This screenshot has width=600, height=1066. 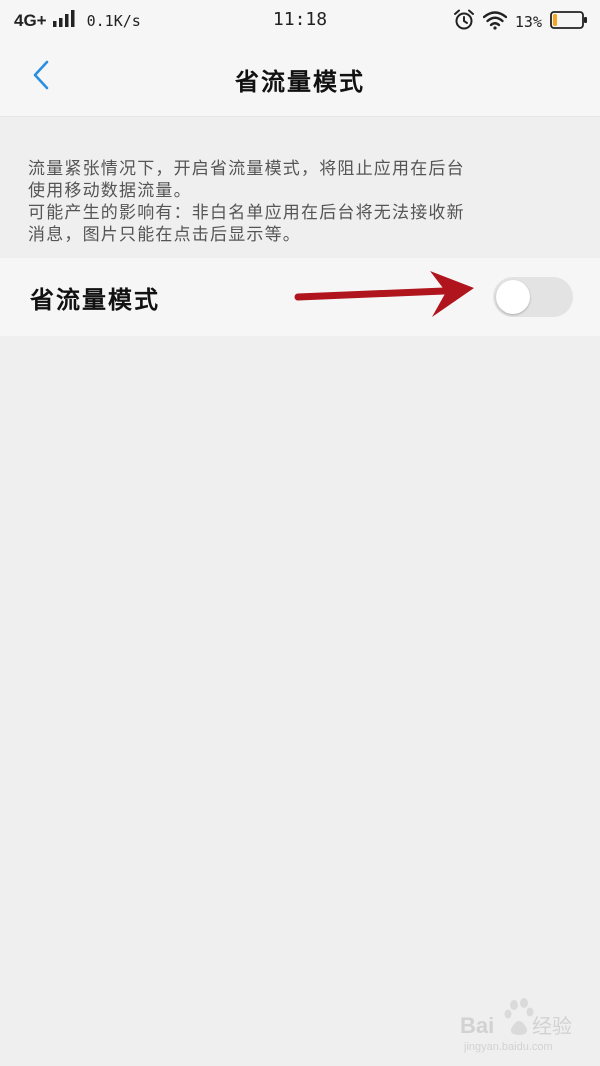 I want to click on status-right: 13%, so click(x=520, y=22).